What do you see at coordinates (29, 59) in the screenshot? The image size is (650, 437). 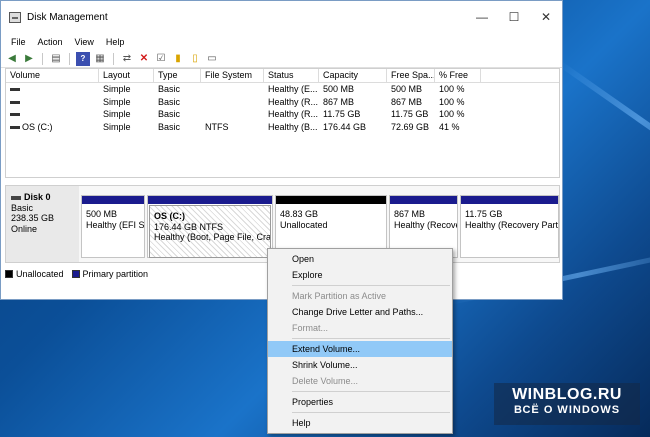 I see `forward-arrow-icon: ▶` at bounding box center [29, 59].